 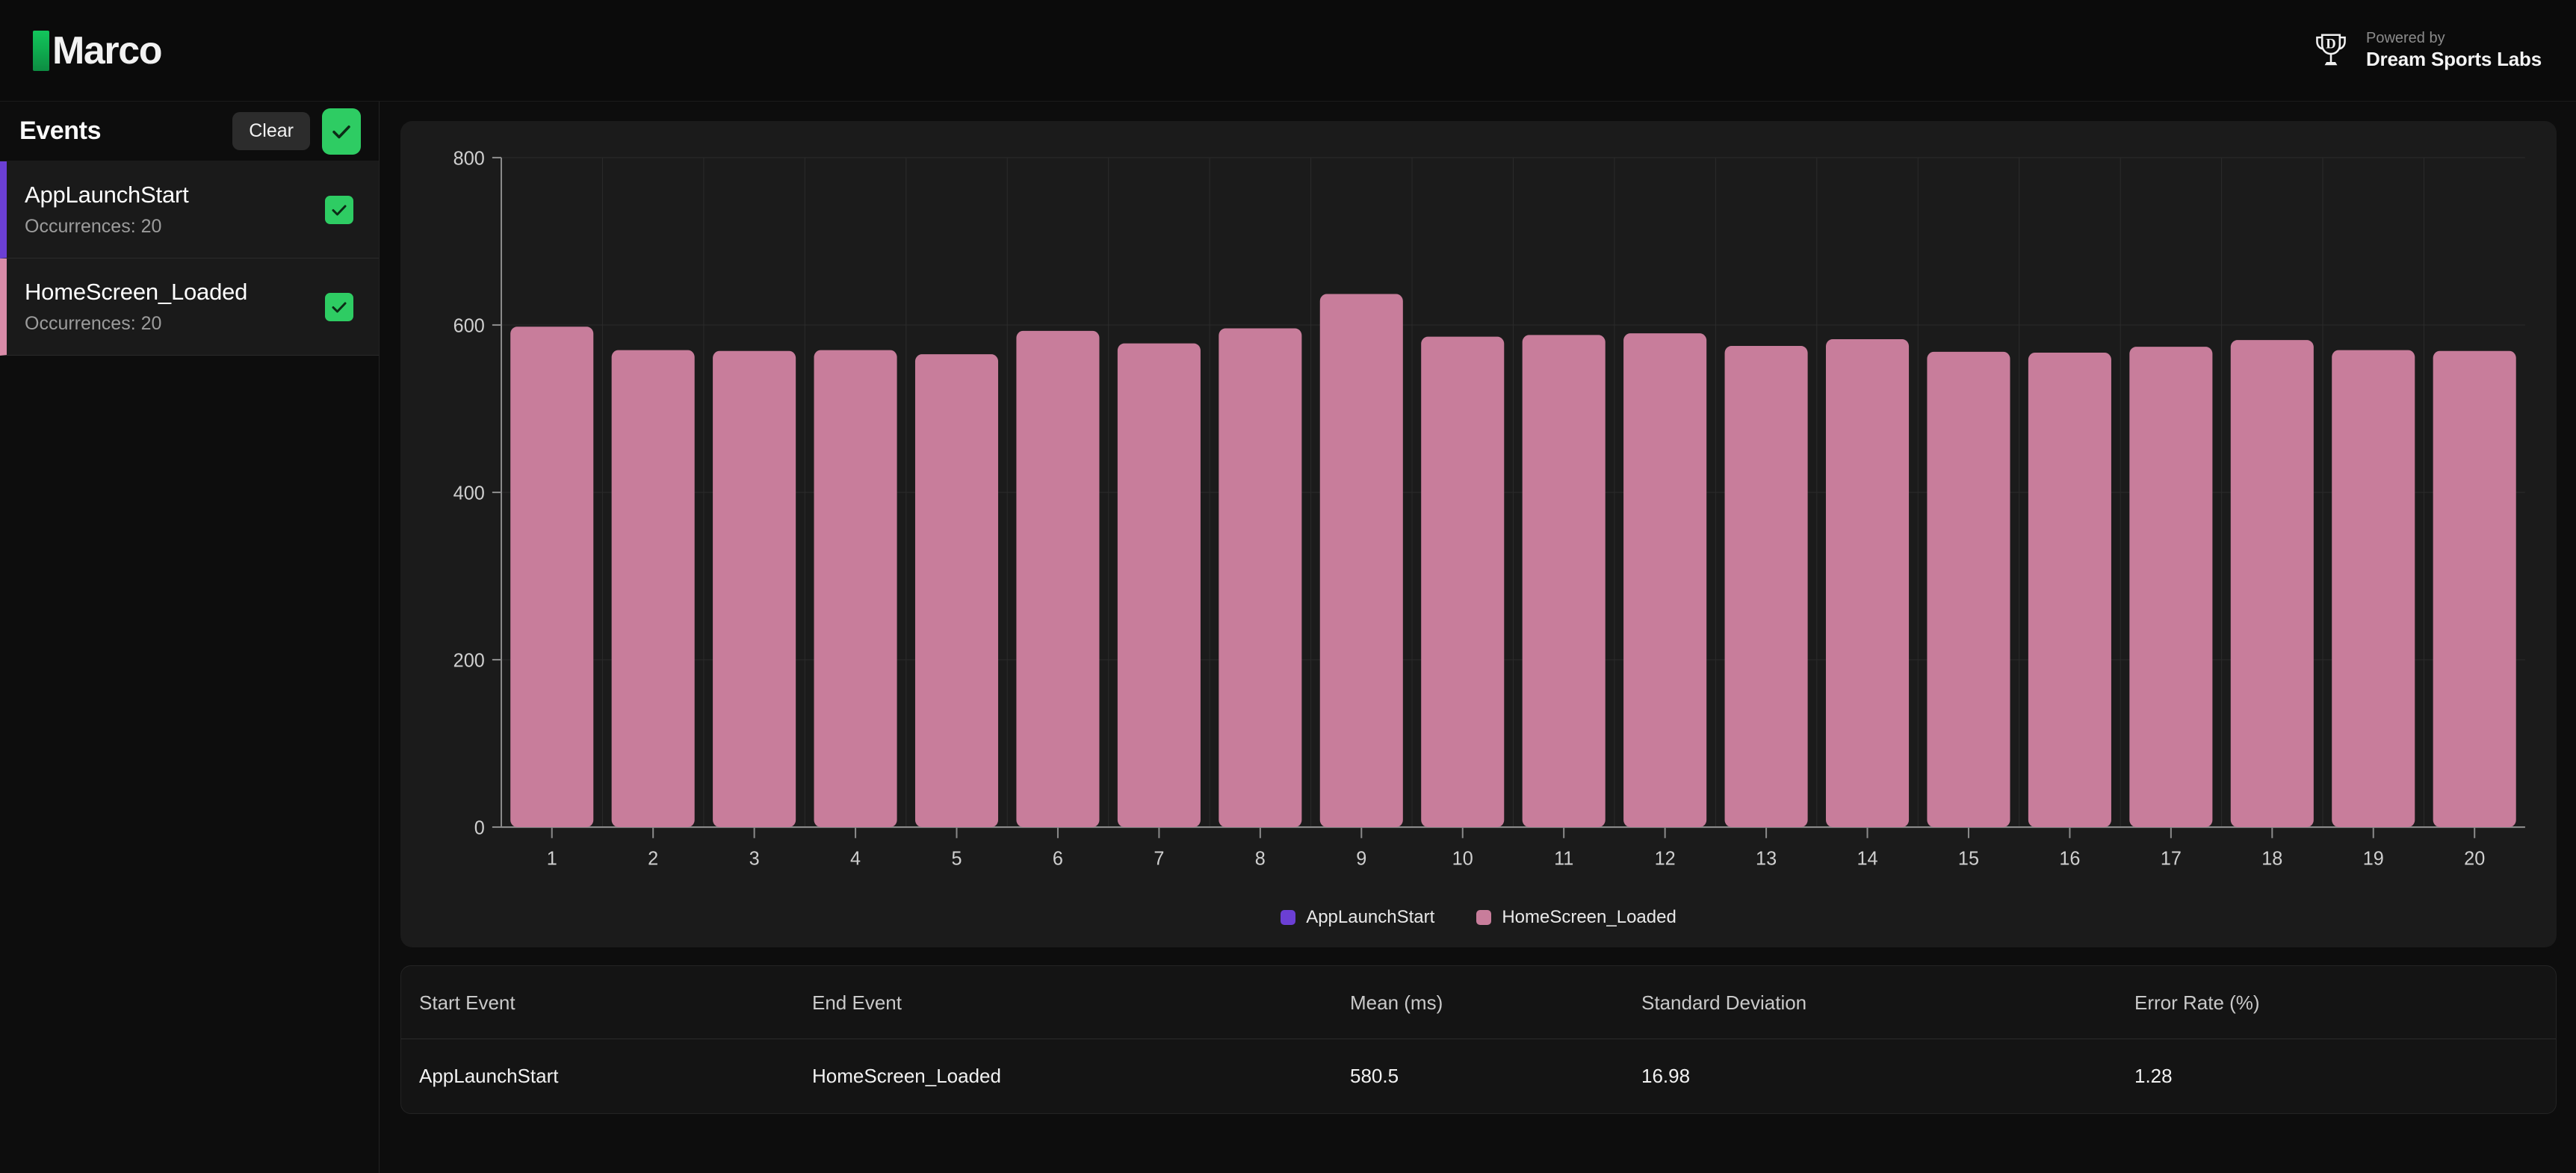 I want to click on cell-mean-ms: 580.5, so click(x=1374, y=1076).